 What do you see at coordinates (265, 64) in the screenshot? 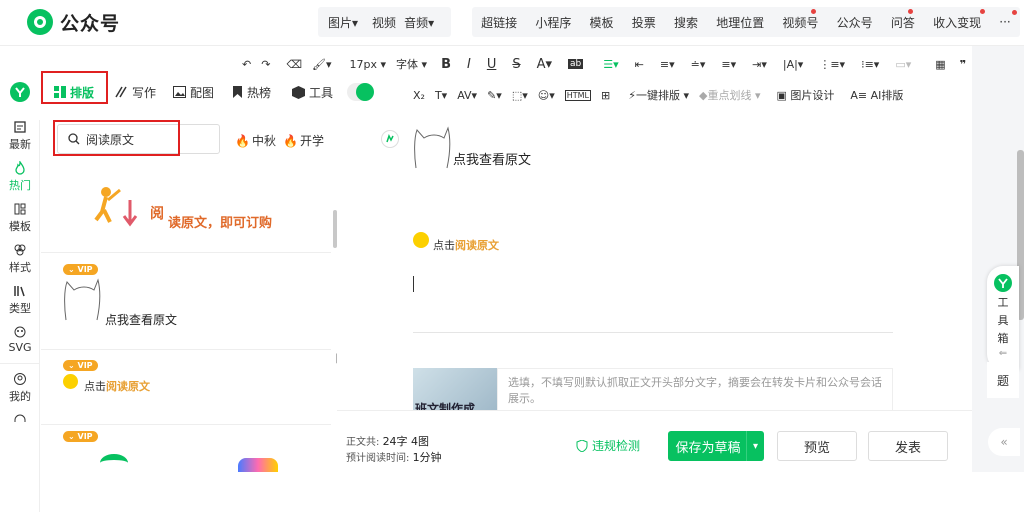
I see `redo-icon: ↷` at bounding box center [265, 64].